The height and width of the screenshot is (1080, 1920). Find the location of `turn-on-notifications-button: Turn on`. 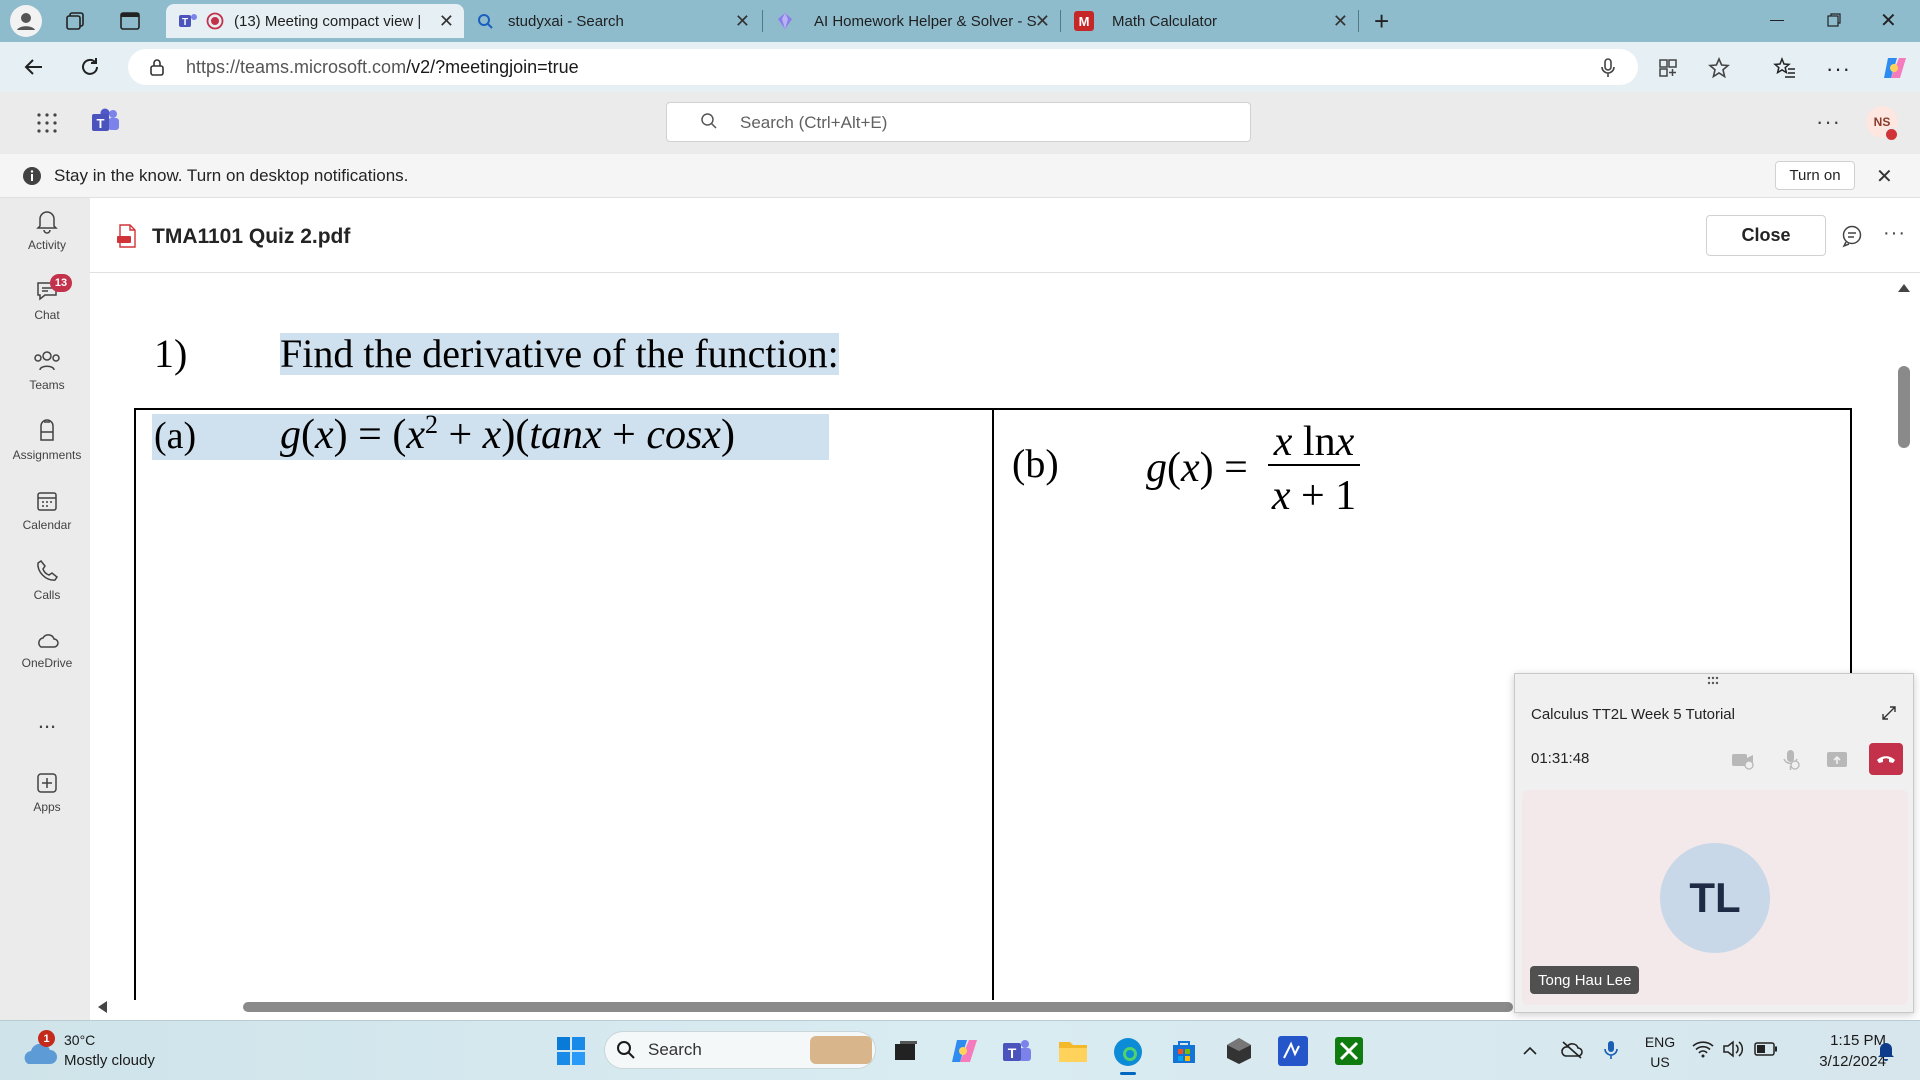

turn-on-notifications-button: Turn on is located at coordinates (1815, 175).